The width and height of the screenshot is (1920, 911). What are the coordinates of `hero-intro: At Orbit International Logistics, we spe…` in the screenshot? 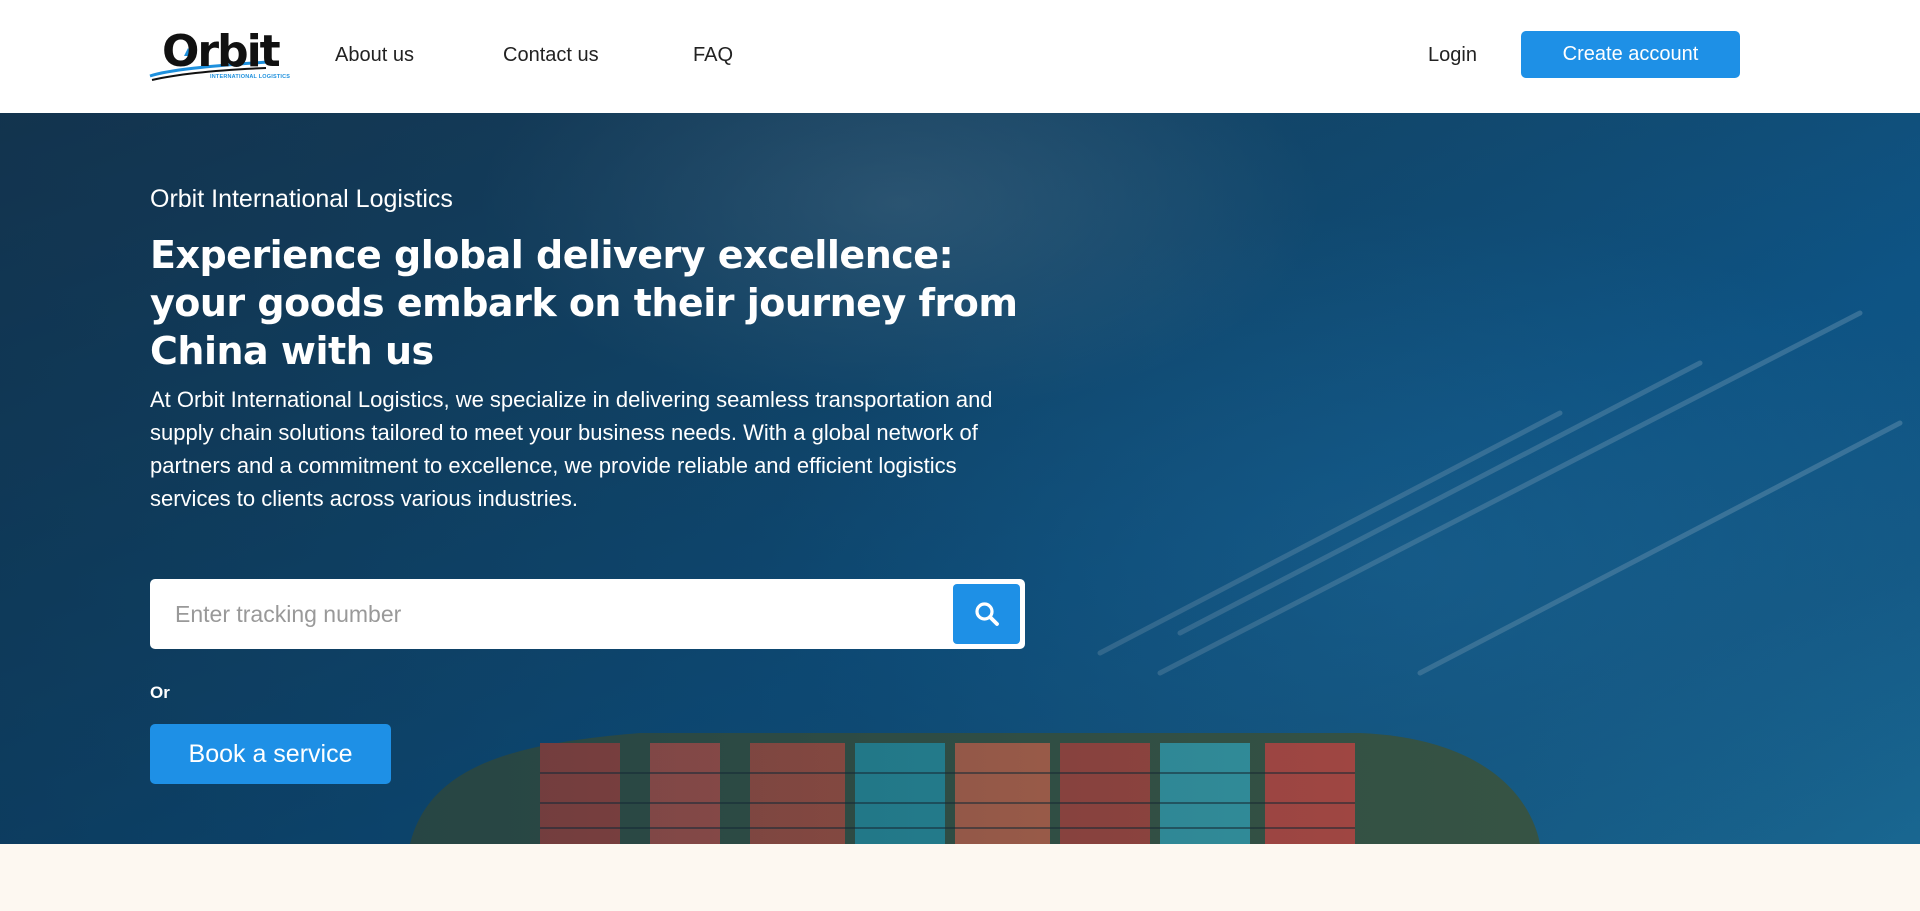 It's located at (571, 449).